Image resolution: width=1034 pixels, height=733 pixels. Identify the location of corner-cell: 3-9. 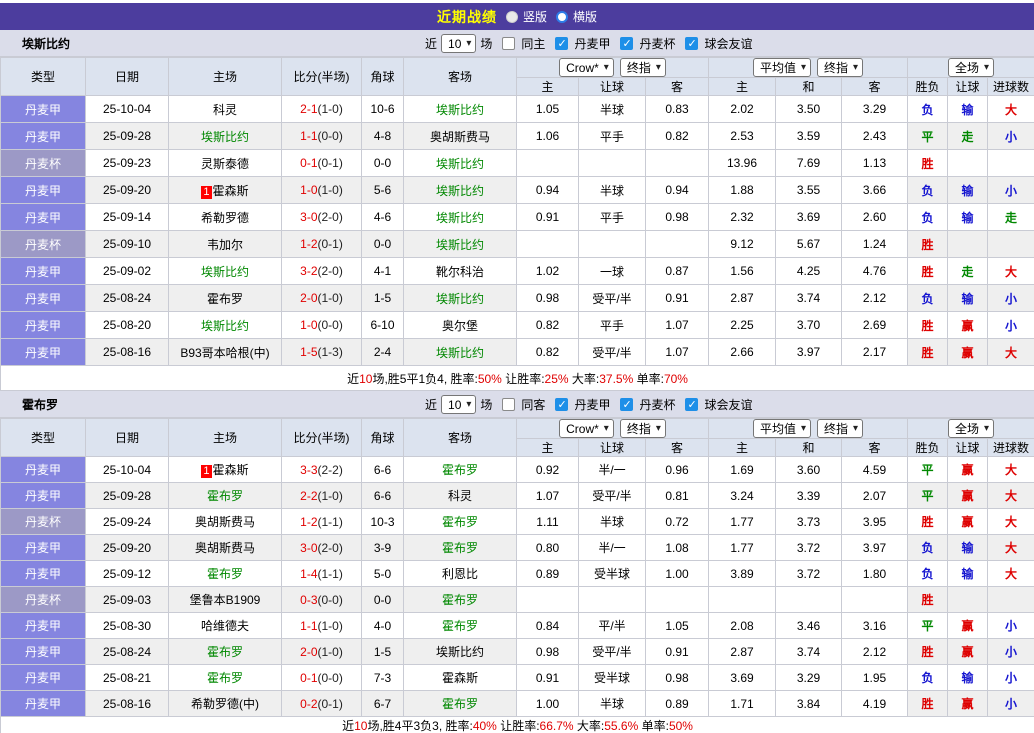
(382, 547).